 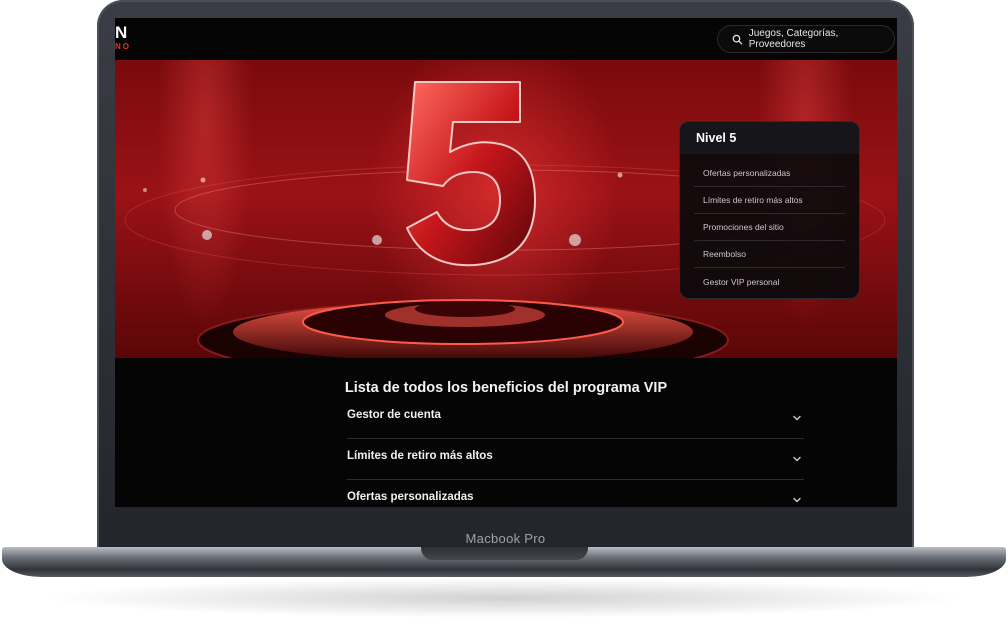 What do you see at coordinates (737, 39) in the screenshot?
I see `search-icon` at bounding box center [737, 39].